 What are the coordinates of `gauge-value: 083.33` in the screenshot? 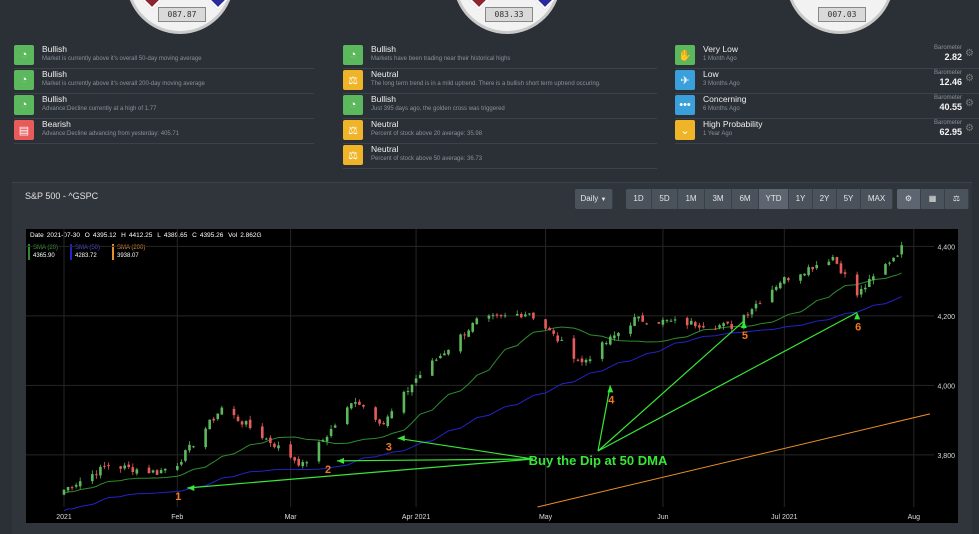 It's located at (509, 14).